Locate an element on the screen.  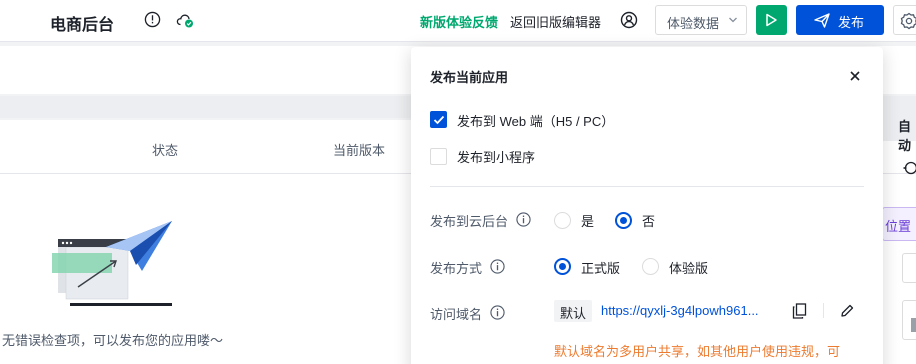
env-select: 体验数据 is located at coordinates (701, 20).